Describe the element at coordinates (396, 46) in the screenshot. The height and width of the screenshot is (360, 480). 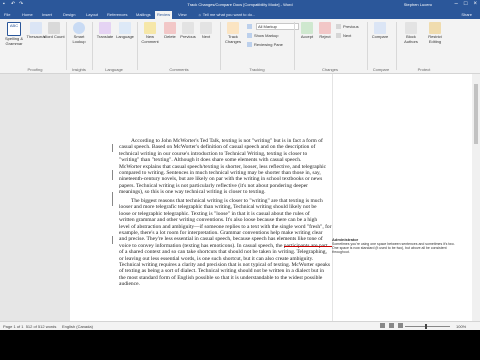
I see `group-divider` at that location.